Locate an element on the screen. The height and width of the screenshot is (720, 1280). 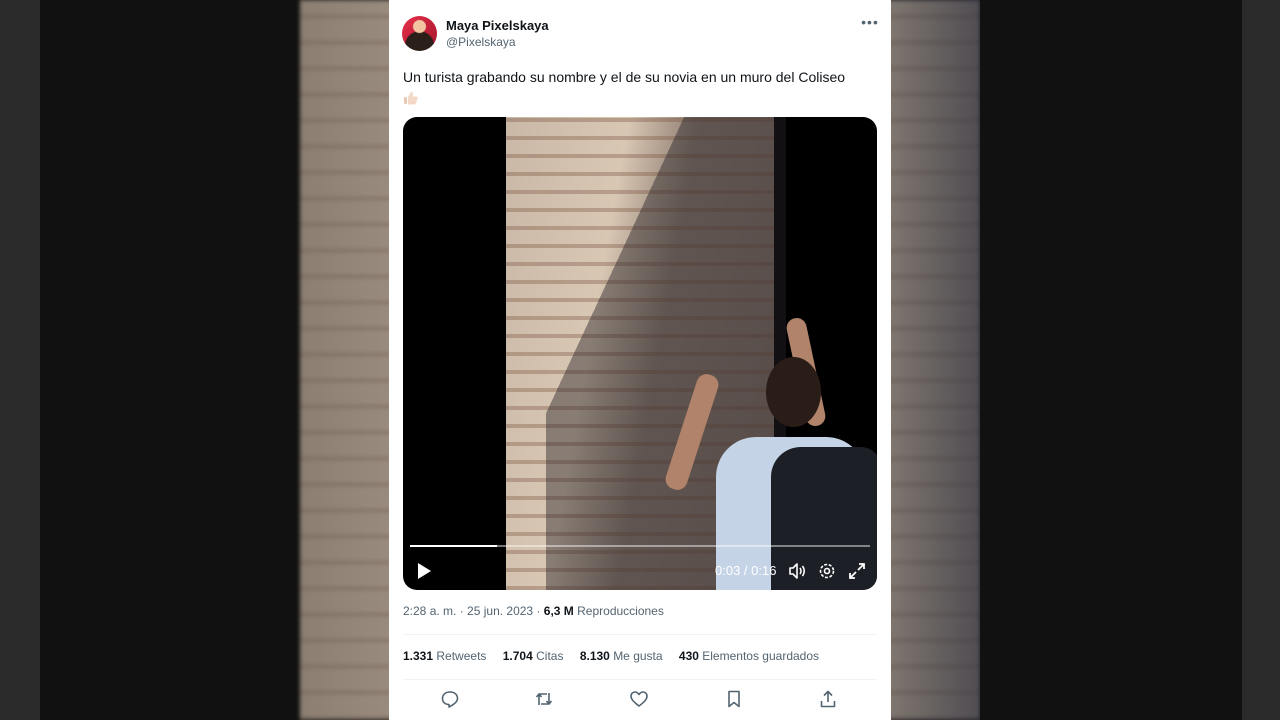
avatar is located at coordinates (419, 33).